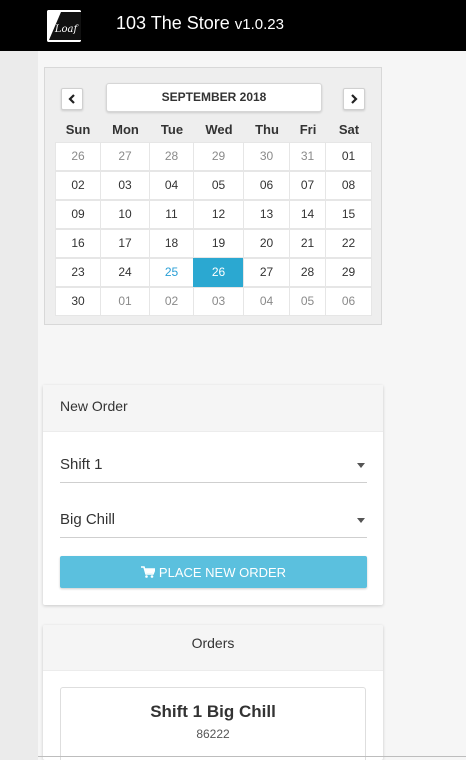 This screenshot has height=760, width=466. What do you see at coordinates (308, 129) in the screenshot?
I see `weekday-label: Fri` at bounding box center [308, 129].